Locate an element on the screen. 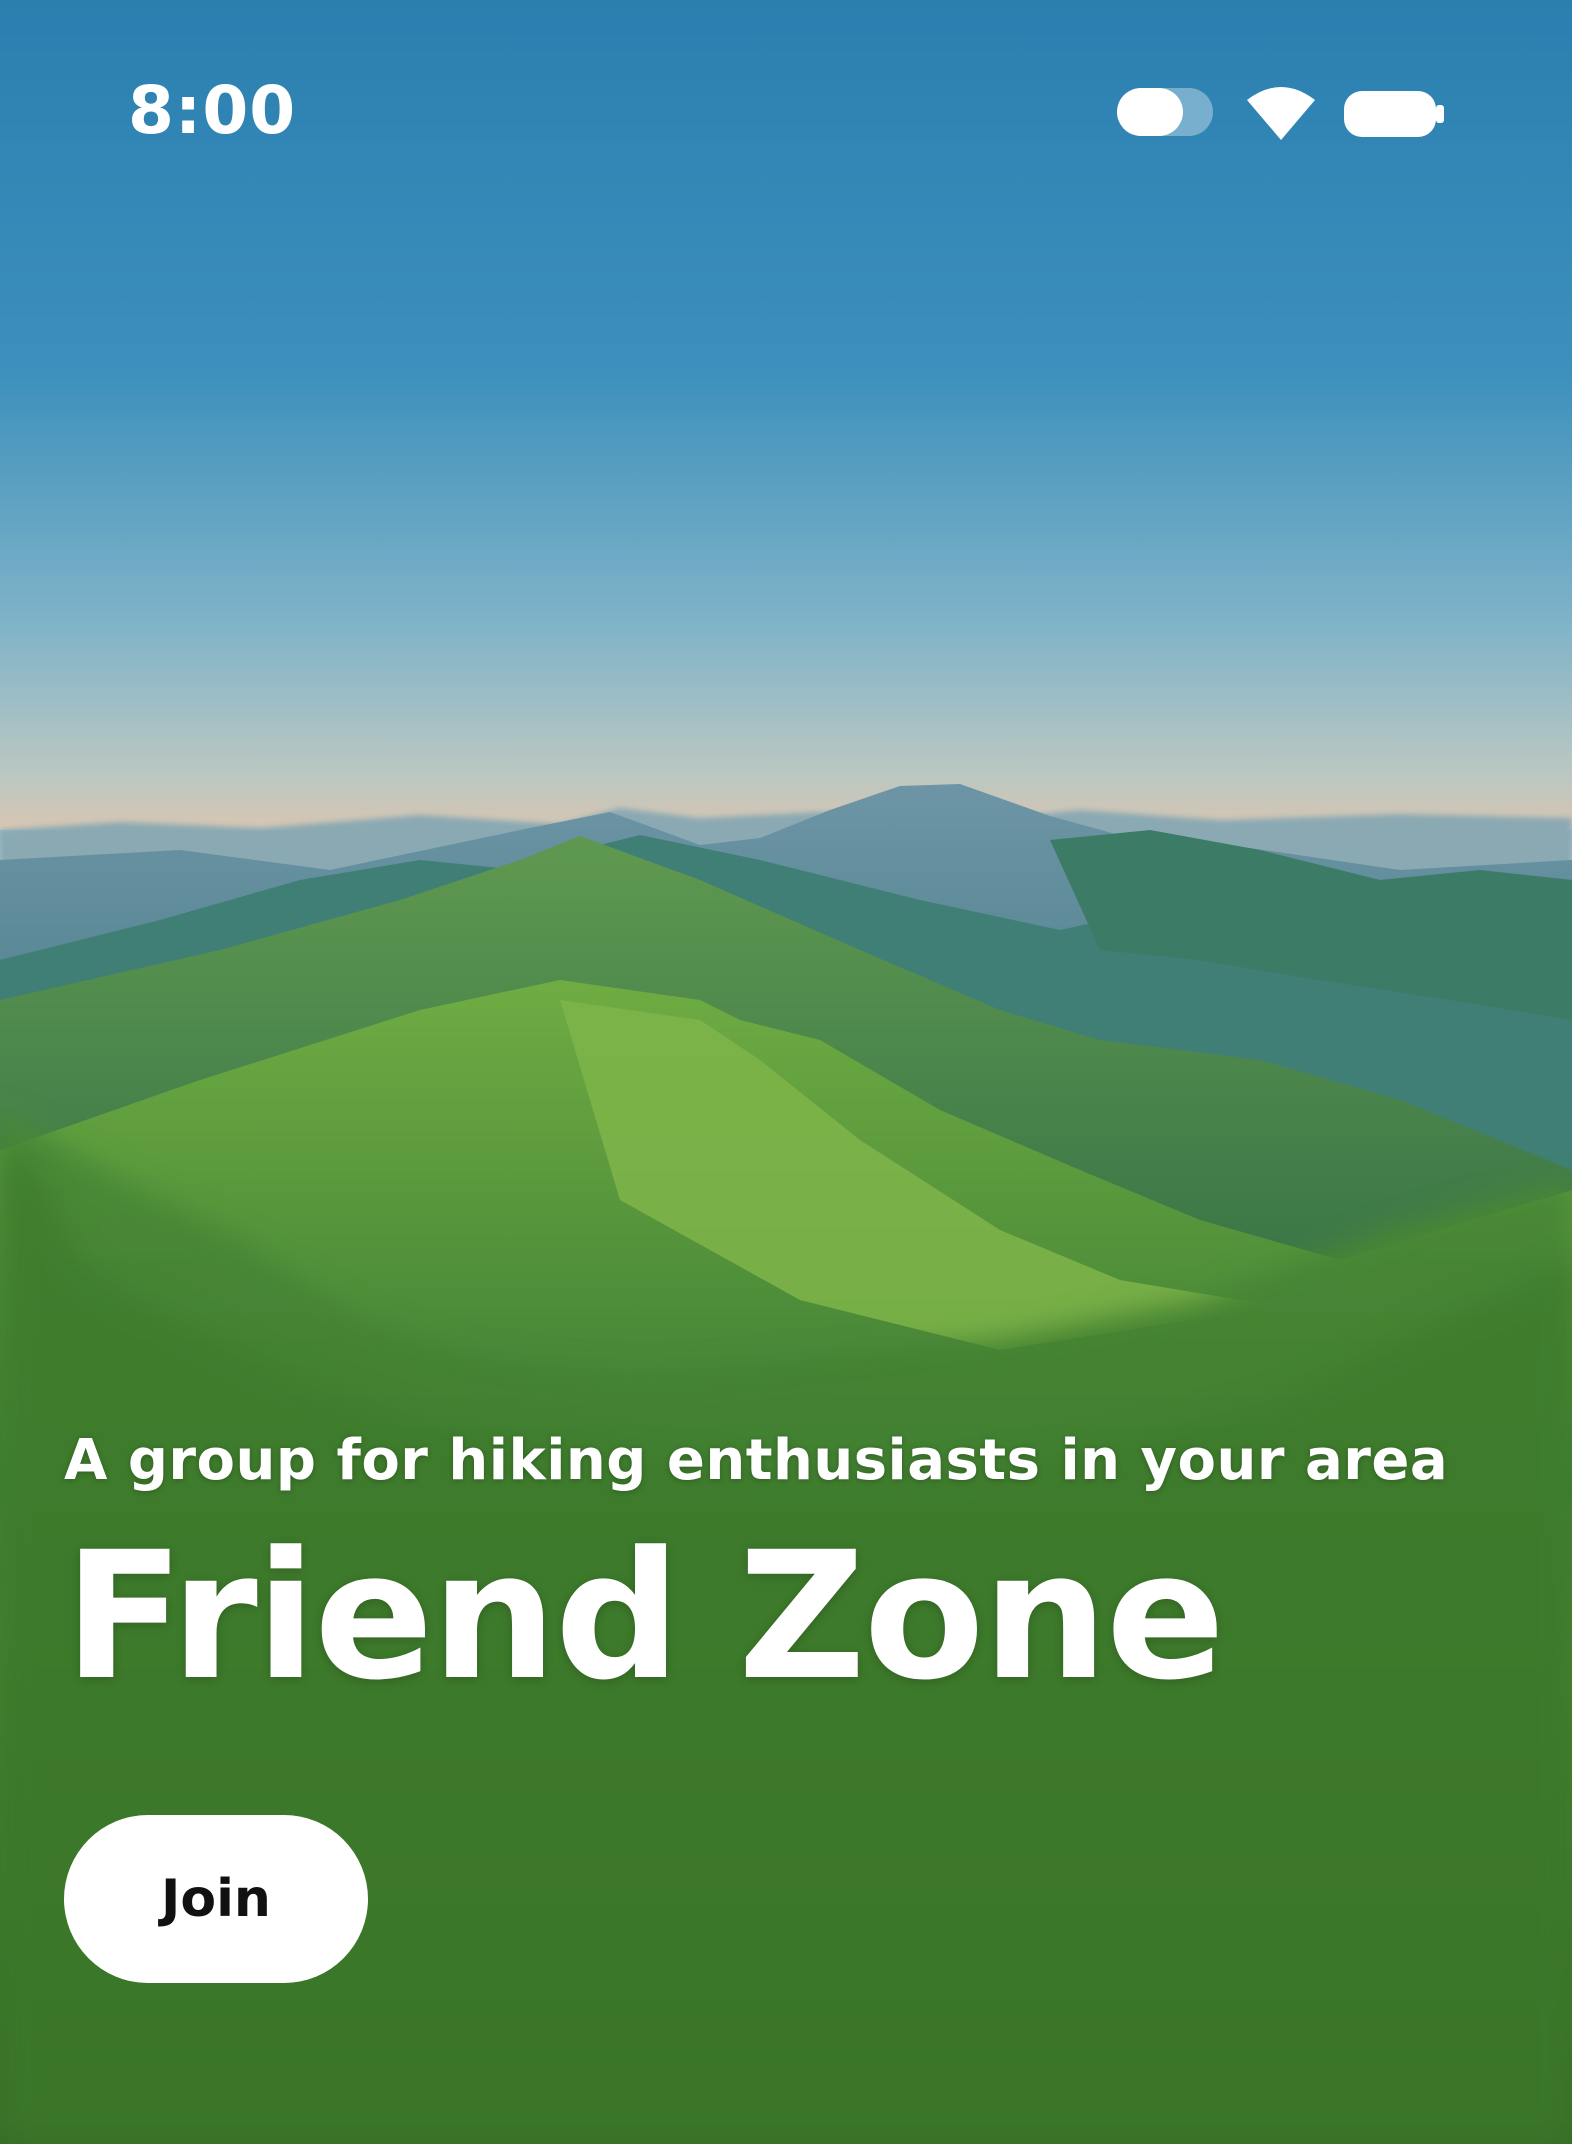 The height and width of the screenshot is (2144, 1572). status-time: 8:00 is located at coordinates (212, 110).